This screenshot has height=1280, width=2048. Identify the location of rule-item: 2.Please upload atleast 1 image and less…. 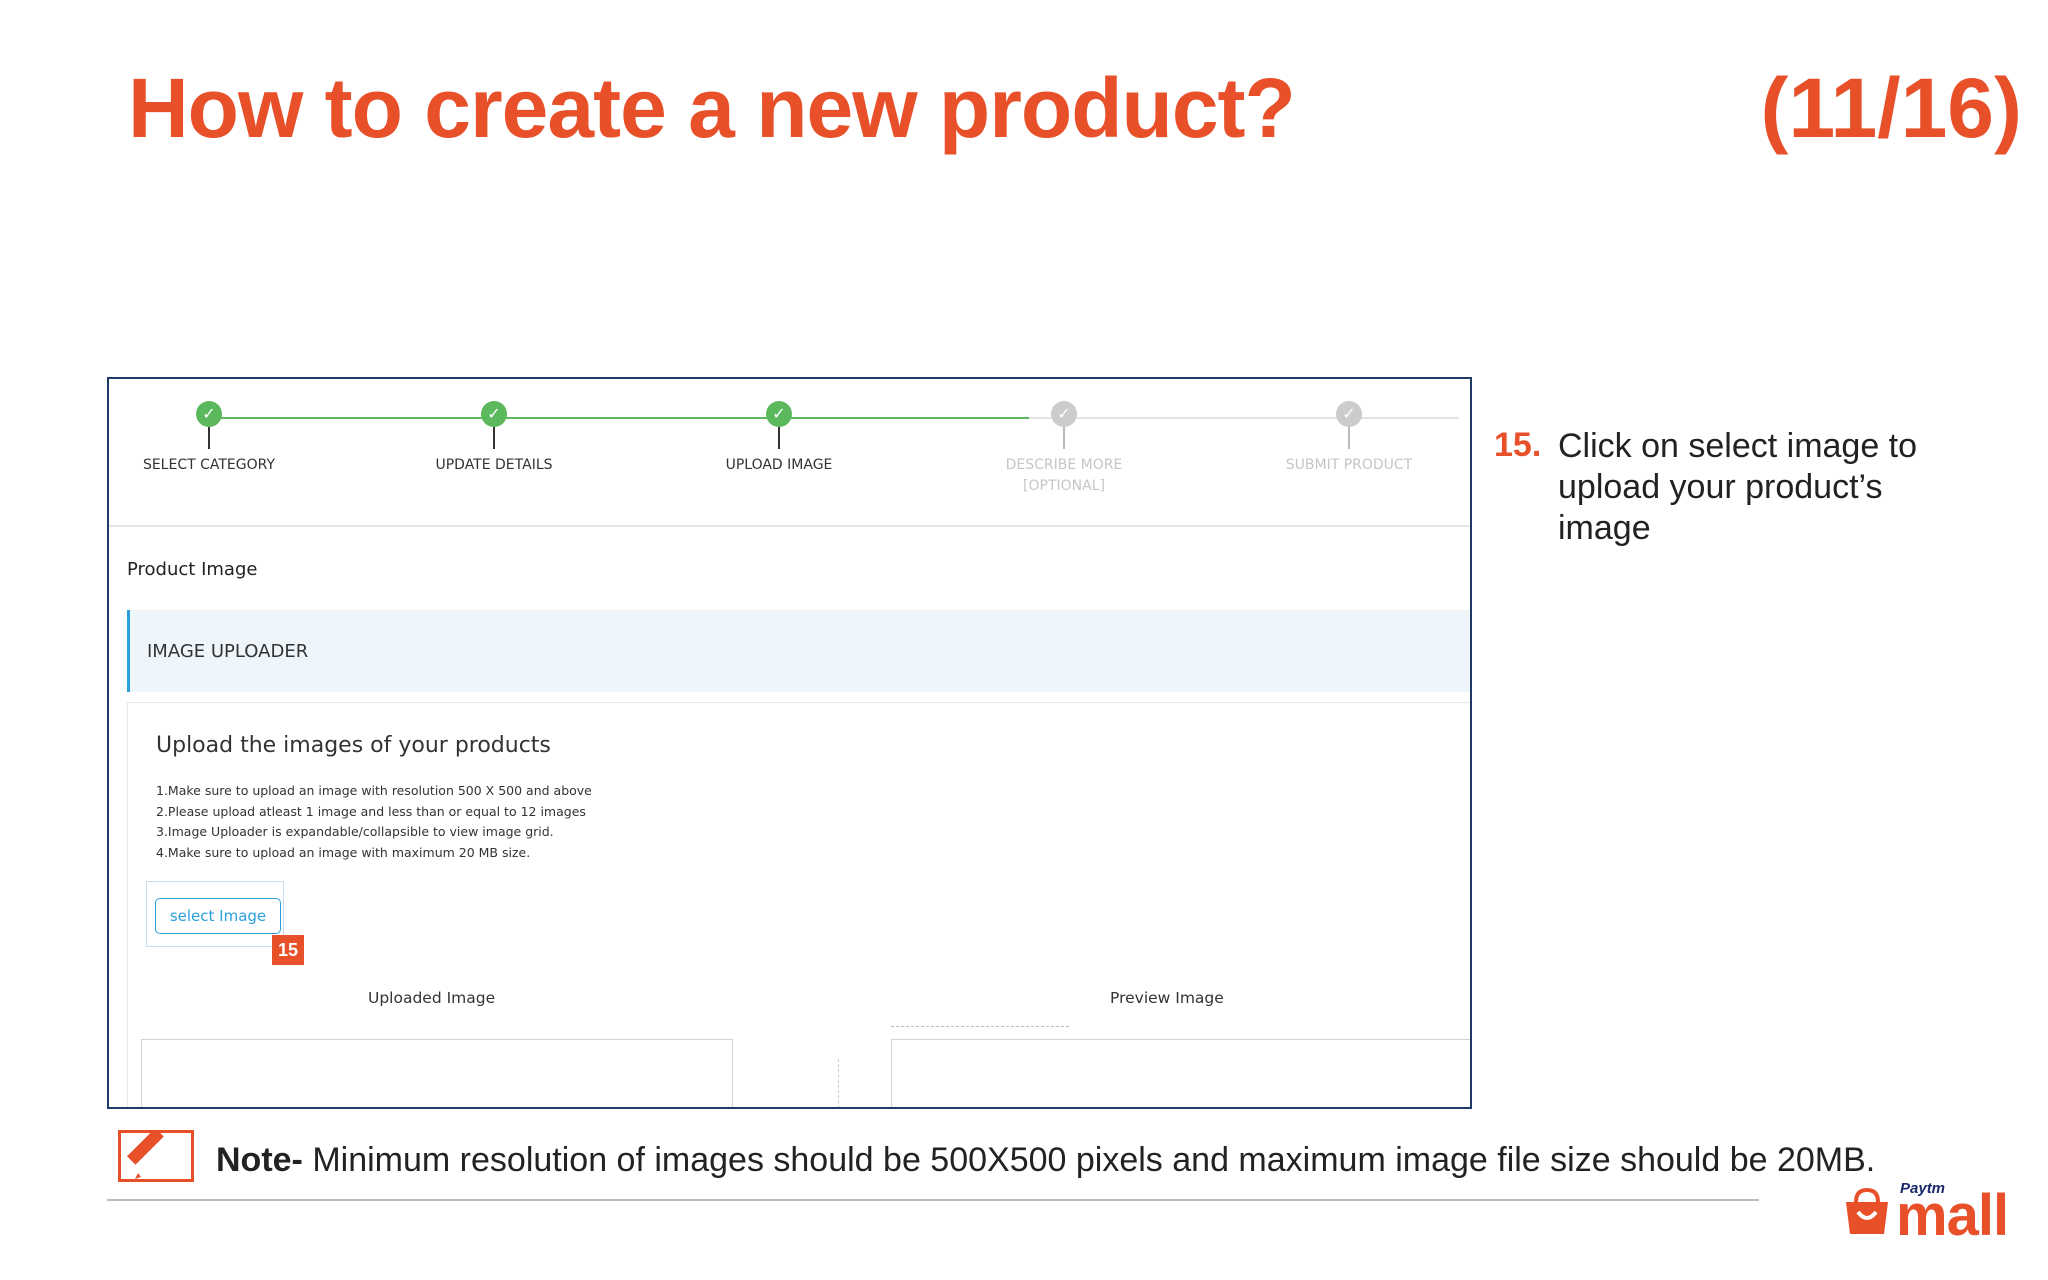
(371, 811).